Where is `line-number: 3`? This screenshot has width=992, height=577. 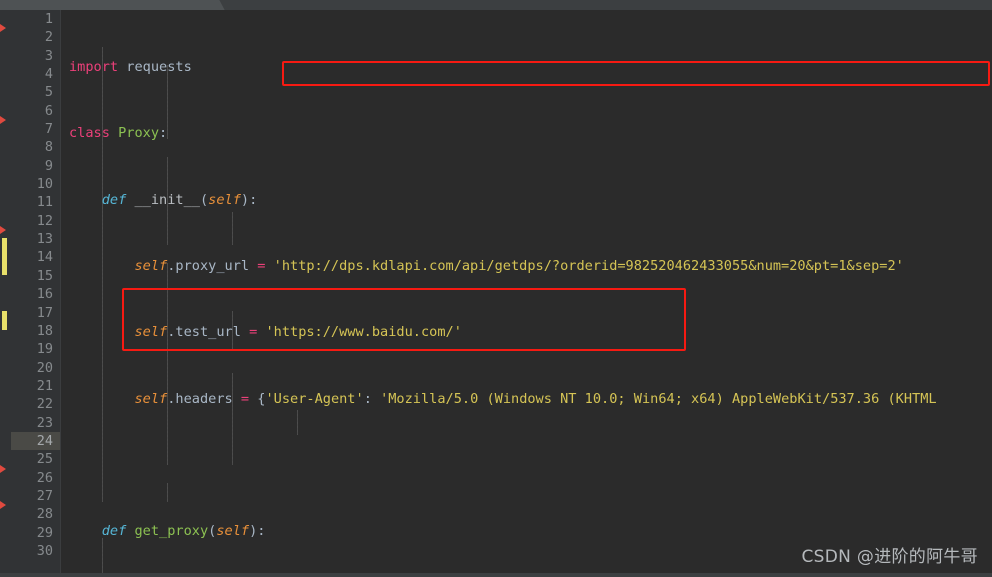 line-number: 3 is located at coordinates (48, 55).